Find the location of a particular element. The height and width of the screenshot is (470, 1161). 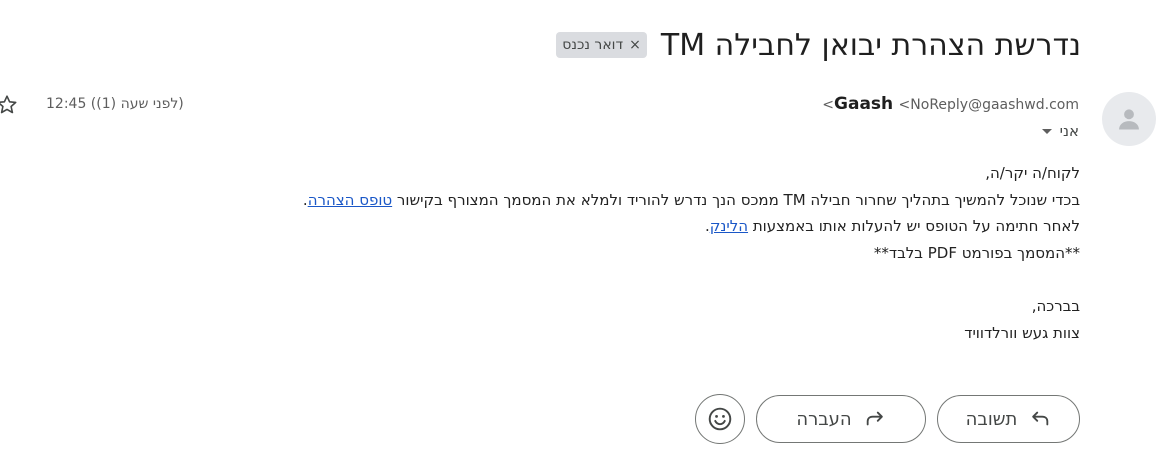

remove-label-icon: × is located at coordinates (635, 45).